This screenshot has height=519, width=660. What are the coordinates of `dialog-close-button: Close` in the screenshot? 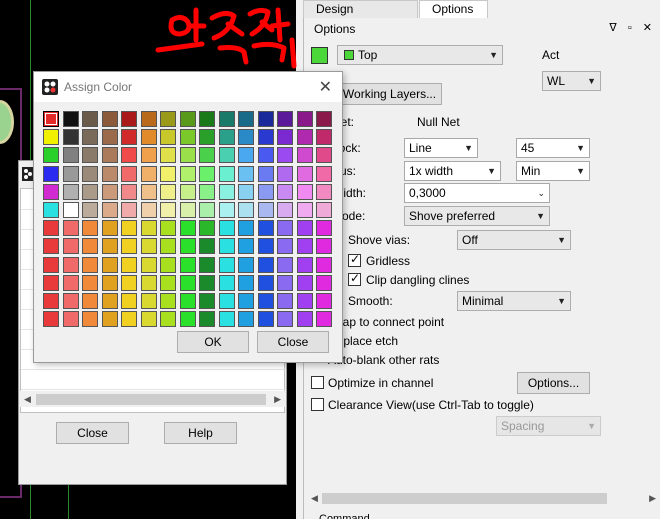 It's located at (293, 342).